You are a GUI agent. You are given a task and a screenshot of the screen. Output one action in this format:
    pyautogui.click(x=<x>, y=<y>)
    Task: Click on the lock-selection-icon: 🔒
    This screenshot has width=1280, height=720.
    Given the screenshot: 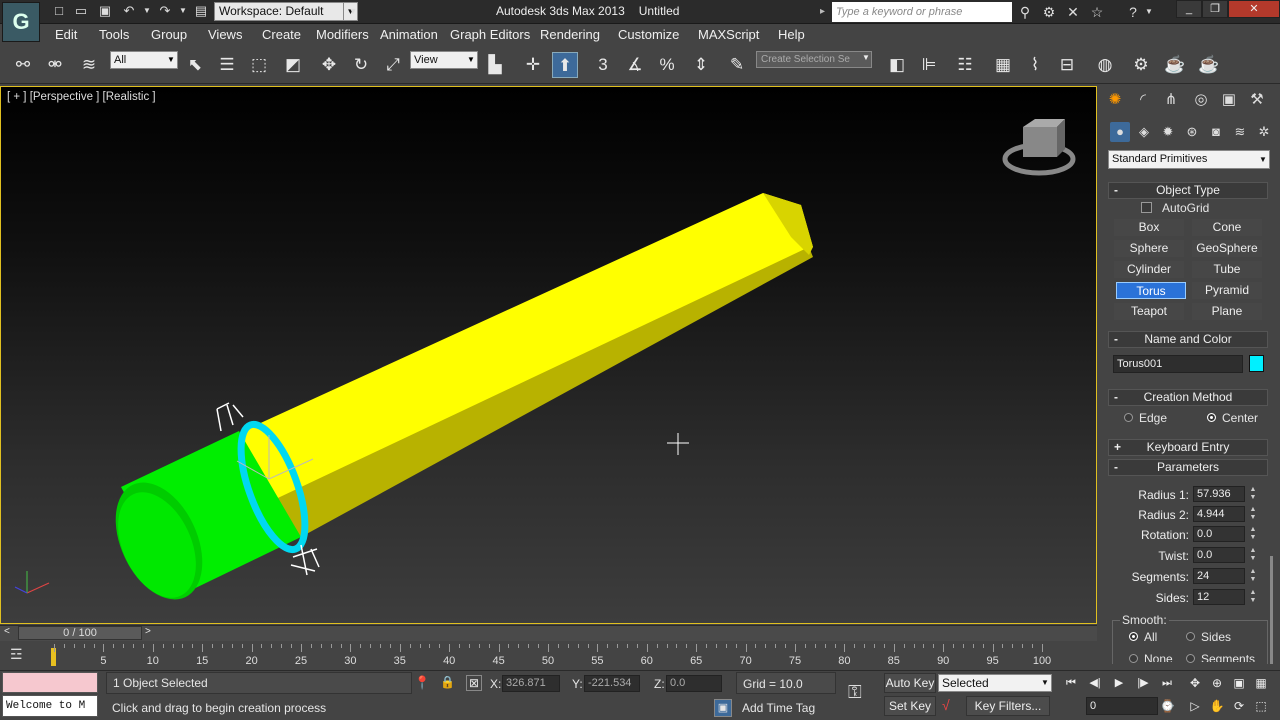 What is the action you would take?
    pyautogui.click(x=447, y=682)
    